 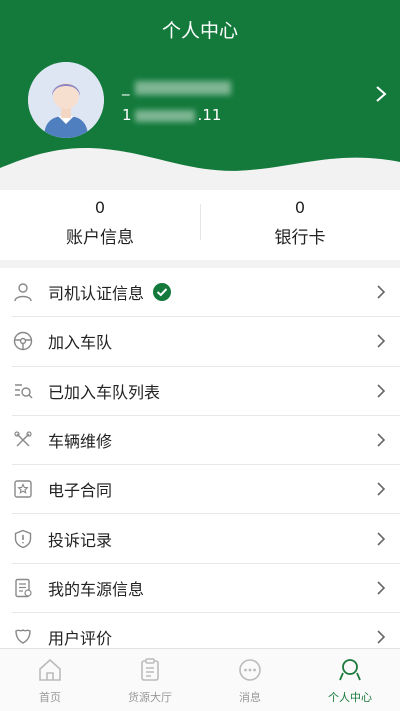 What do you see at coordinates (206, 441) in the screenshot?
I see `menu-item-vehicle-repair: 车辆维修` at bounding box center [206, 441].